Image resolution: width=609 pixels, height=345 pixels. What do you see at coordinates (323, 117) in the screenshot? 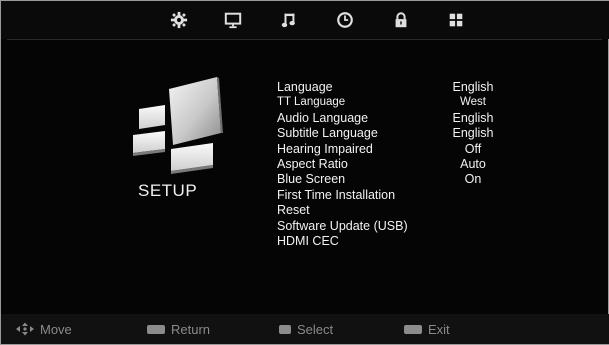
I see `menu-item-label: Audio Language` at bounding box center [323, 117].